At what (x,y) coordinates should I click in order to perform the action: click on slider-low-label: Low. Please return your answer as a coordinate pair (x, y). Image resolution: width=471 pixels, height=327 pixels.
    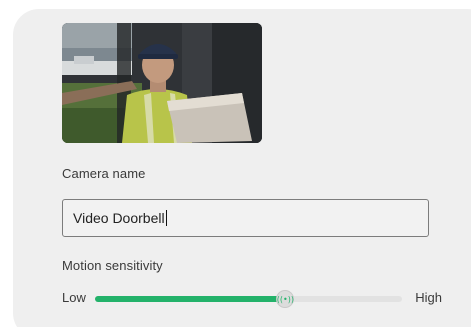
    Looking at the image, I should click on (74, 297).